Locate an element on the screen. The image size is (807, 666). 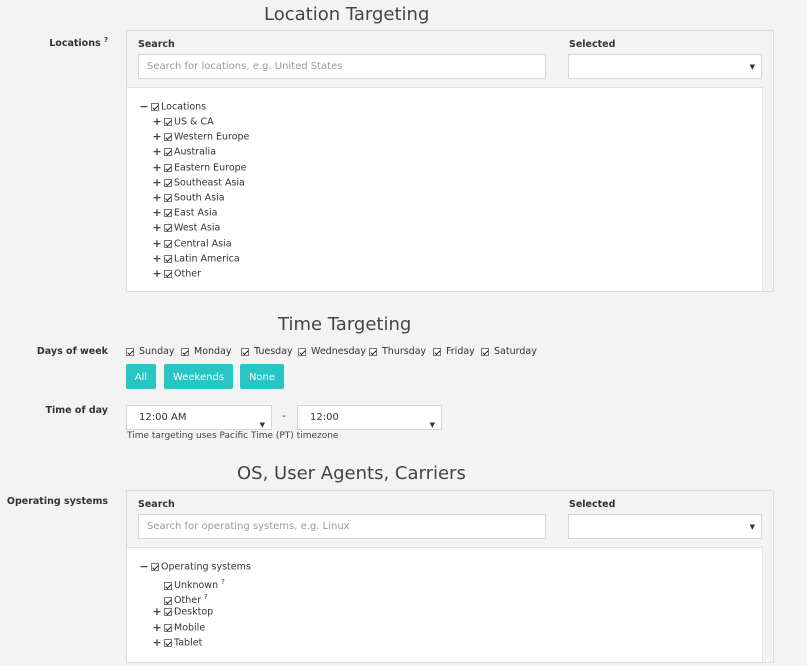
tree-item: + West Asia is located at coordinates (186, 228).